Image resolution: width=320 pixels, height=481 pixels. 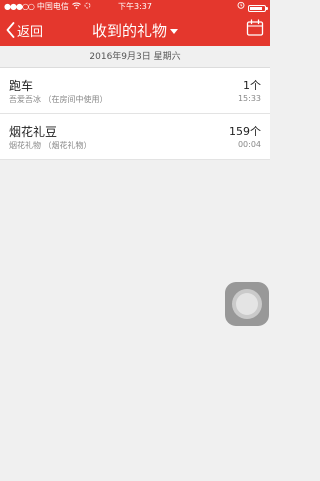 I want to click on battery-icon, so click(x=258, y=8).